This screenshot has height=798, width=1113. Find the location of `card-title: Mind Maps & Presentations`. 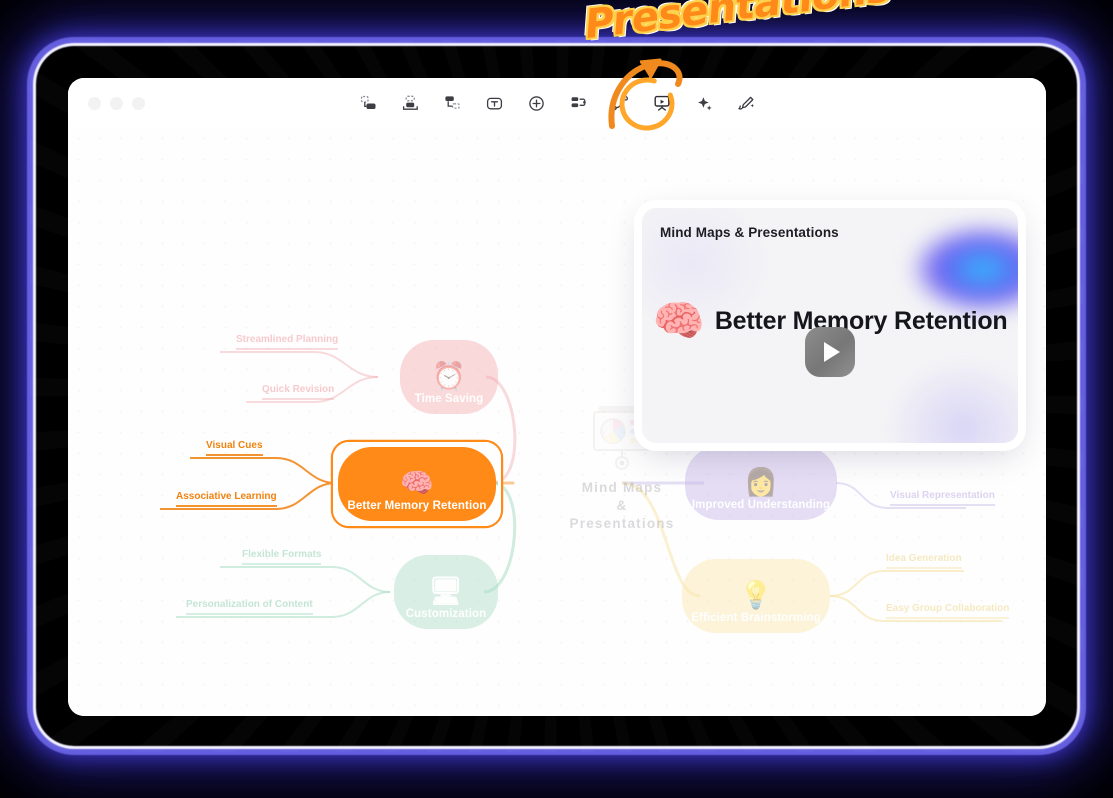

card-title: Mind Maps & Presentations is located at coordinates (749, 232).